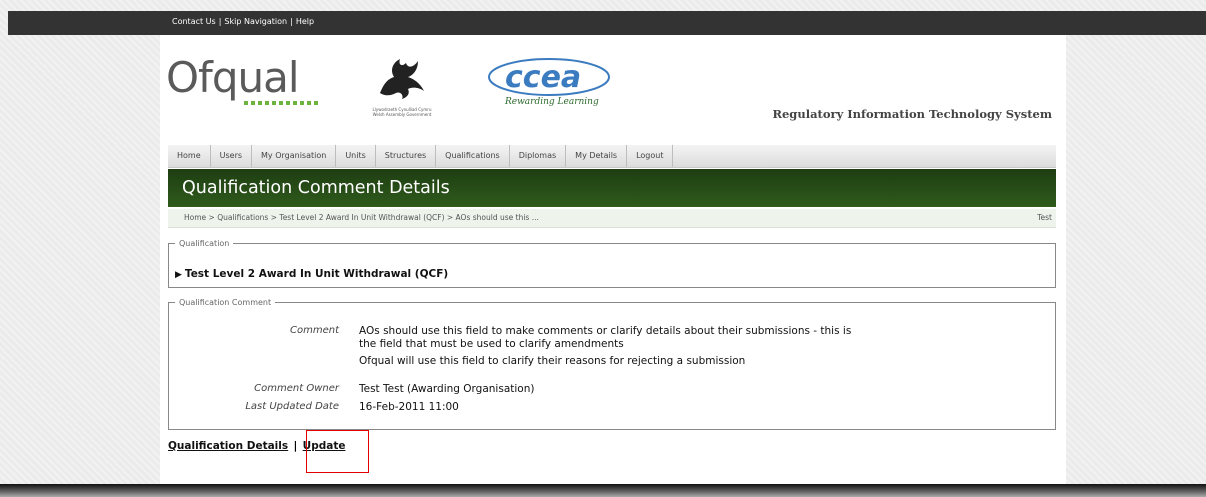 Image resolution: width=1206 pixels, height=497 pixels. What do you see at coordinates (597, 156) in the screenshot?
I see `nav-my-details: My Details` at bounding box center [597, 156].